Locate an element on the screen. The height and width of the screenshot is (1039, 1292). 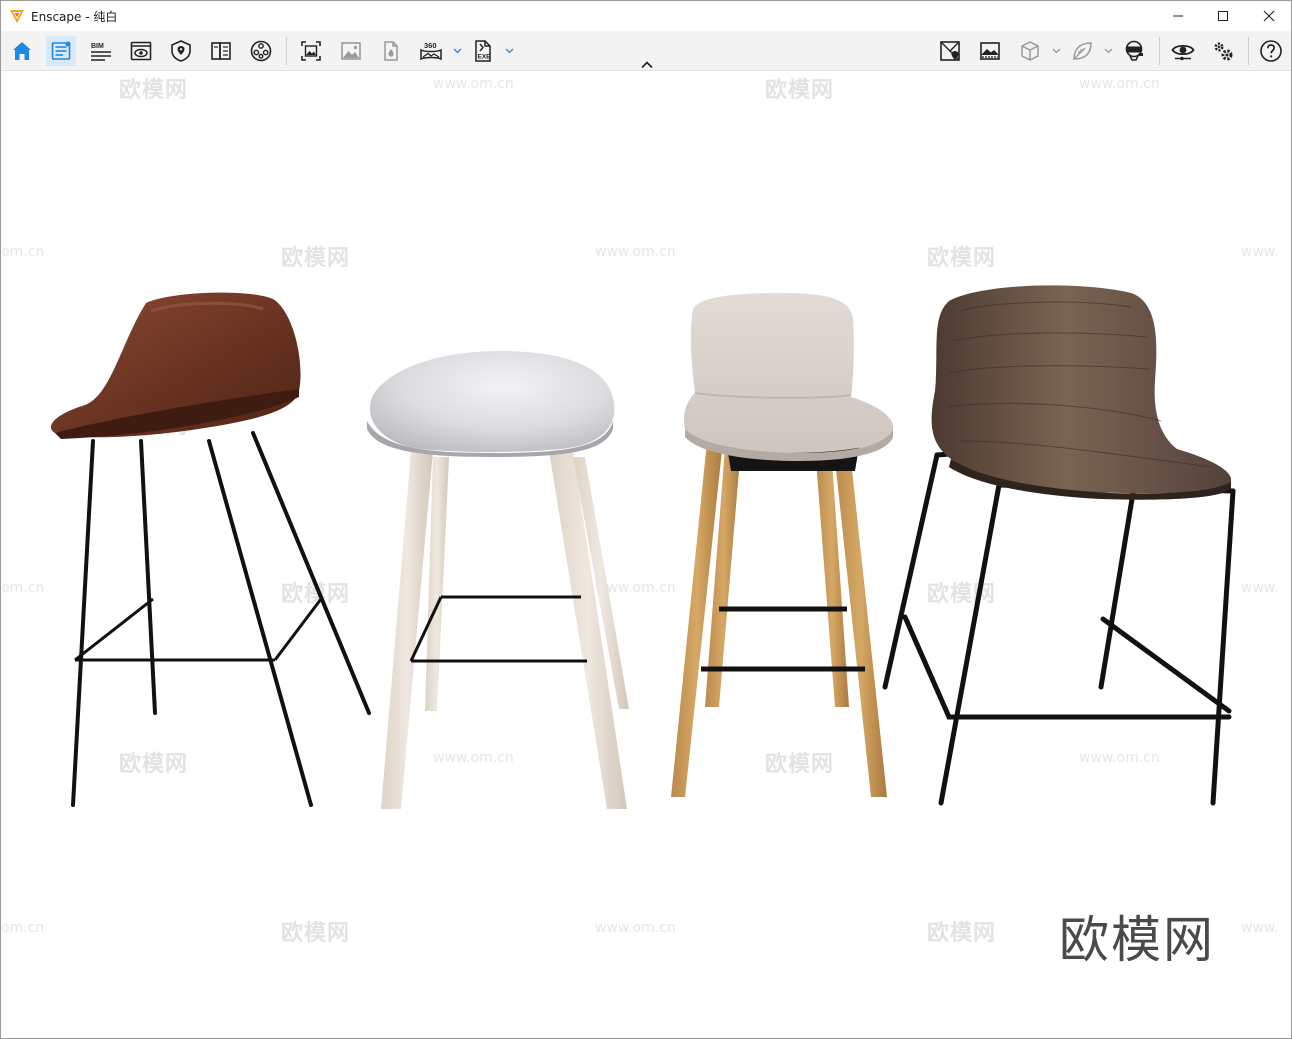
minimize-icon is located at coordinates (1178, 16).